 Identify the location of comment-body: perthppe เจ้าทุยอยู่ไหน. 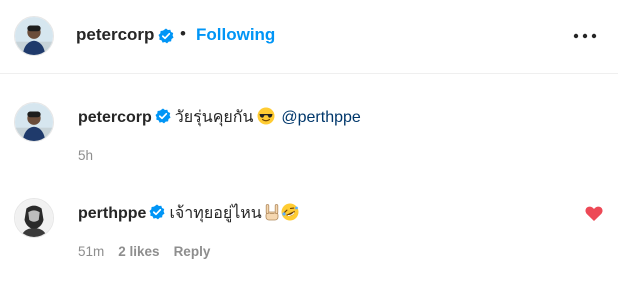
(188, 213).